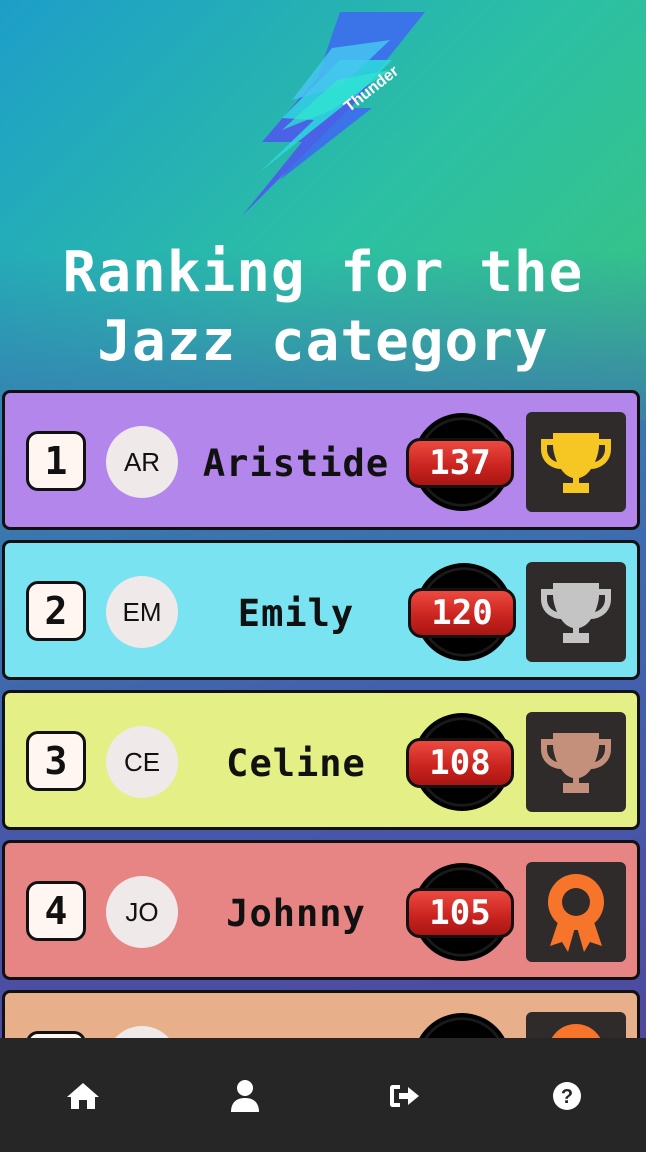  I want to click on rosette-icon, so click(576, 912).